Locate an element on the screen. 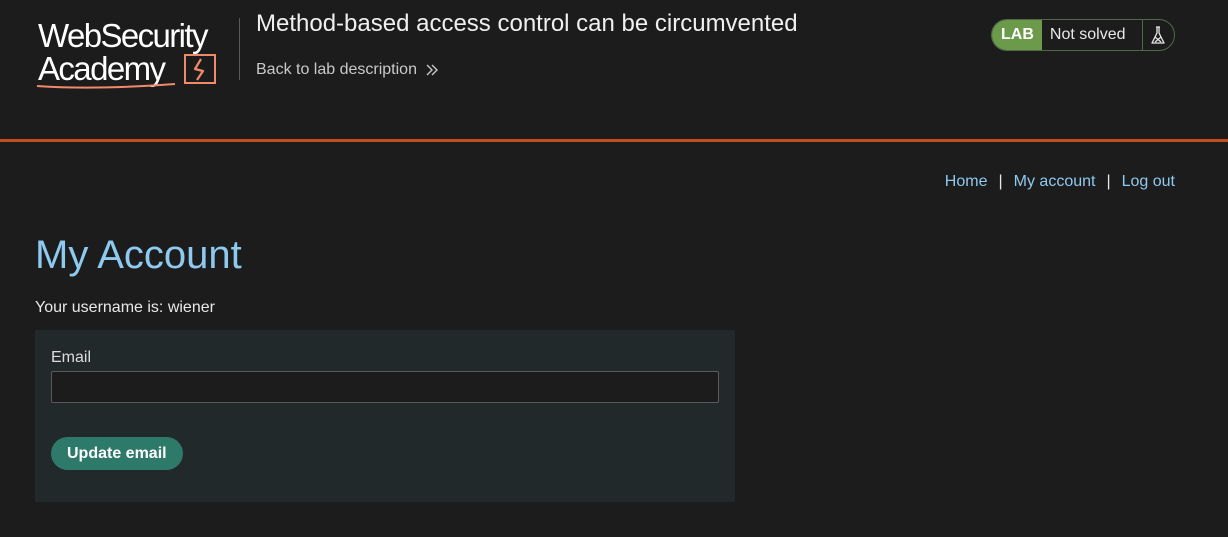 This screenshot has width=1228, height=537. flask-icon is located at coordinates (1158, 35).